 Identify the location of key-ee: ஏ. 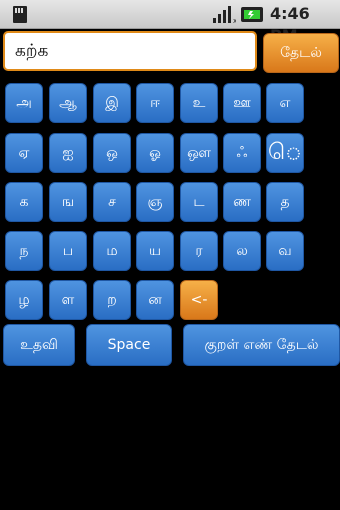
(24, 153).